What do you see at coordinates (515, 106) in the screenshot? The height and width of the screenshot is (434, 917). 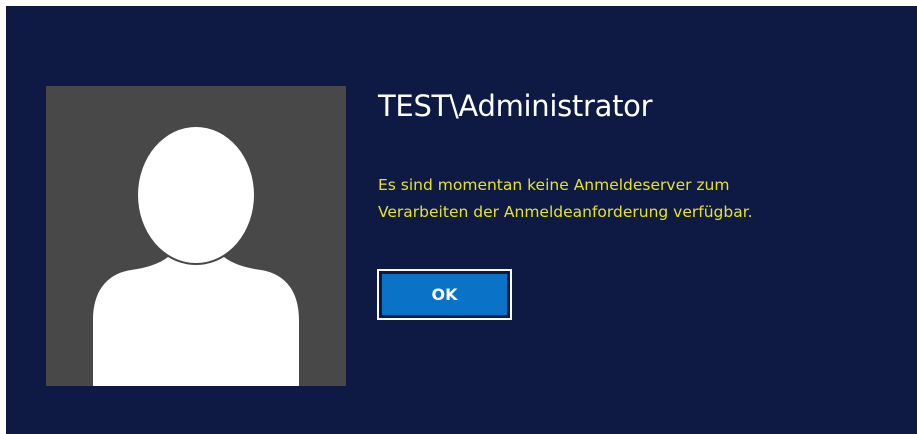 I see `account-name: TEST\Administrator` at bounding box center [515, 106].